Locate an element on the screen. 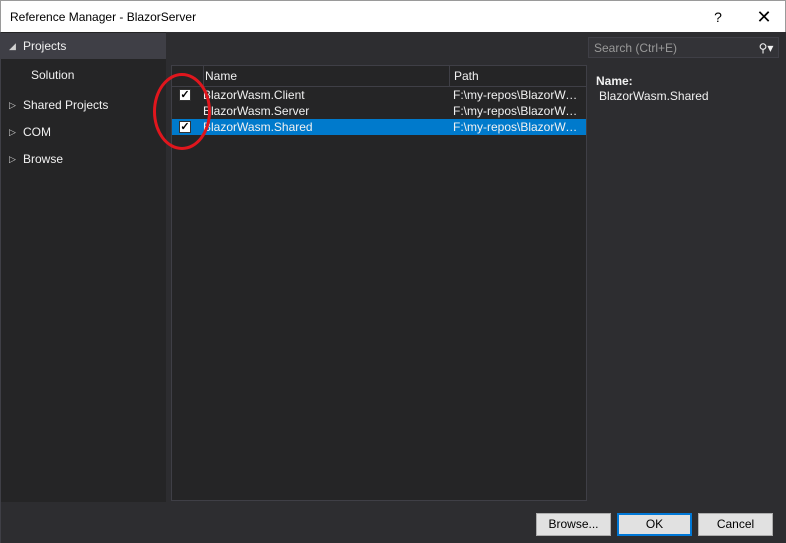  close-button: ✕ is located at coordinates (764, 17).